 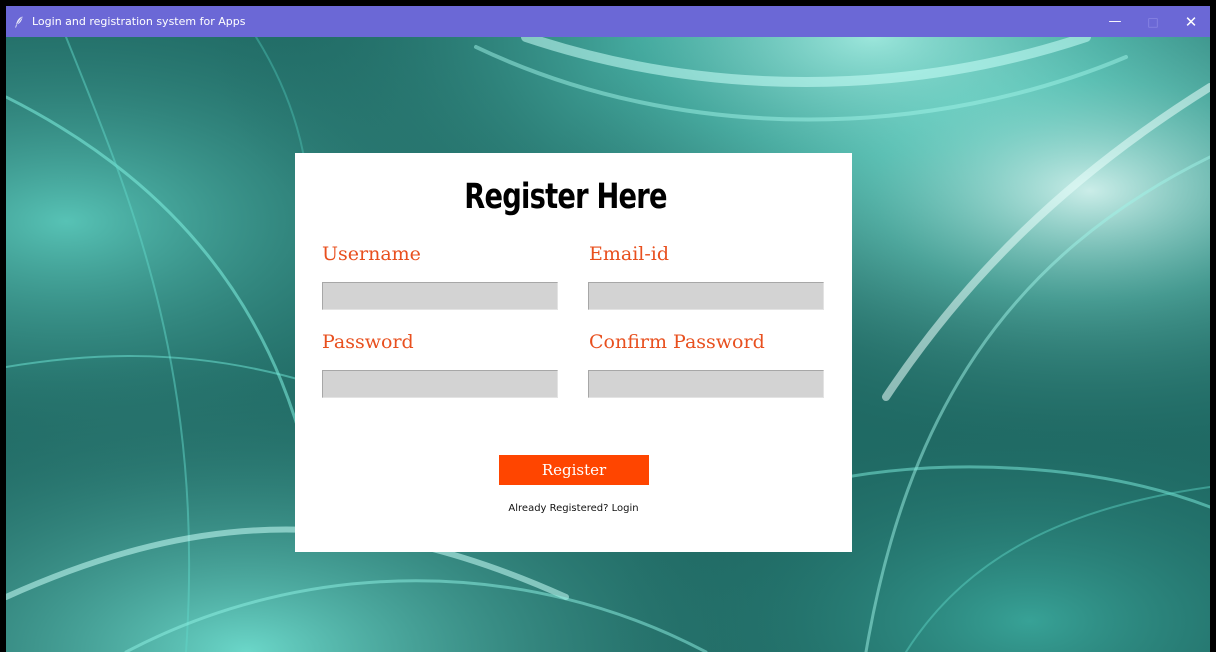 What do you see at coordinates (706, 384) in the screenshot?
I see `confirm-password-input` at bounding box center [706, 384].